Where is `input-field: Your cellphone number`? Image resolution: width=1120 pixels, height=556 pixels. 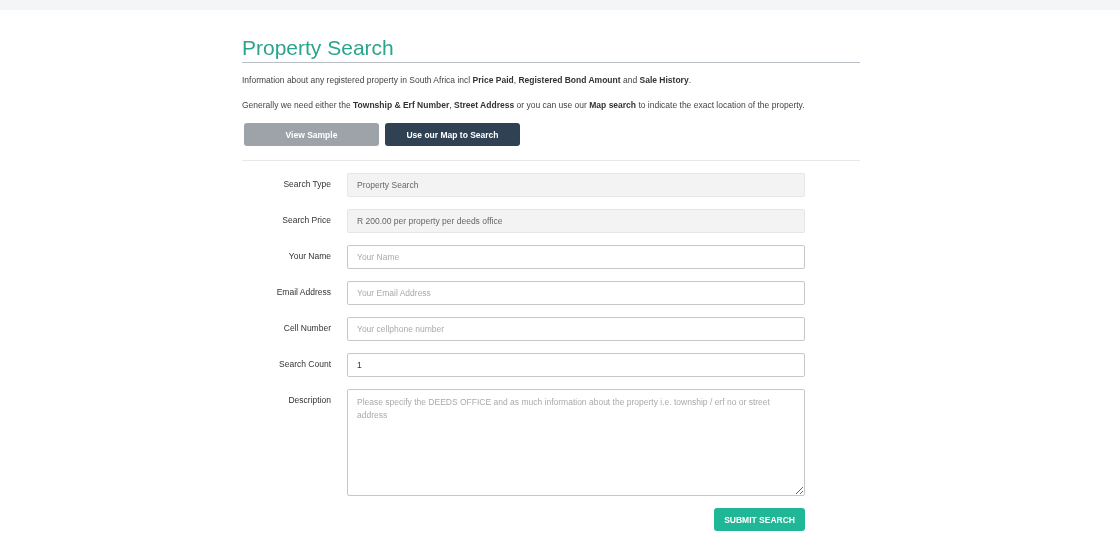
input-field: Your cellphone number is located at coordinates (576, 329).